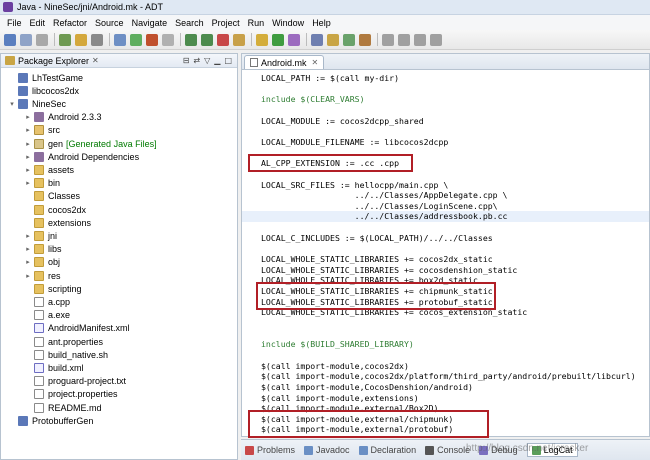 This screenshot has height=460, width=650. What do you see at coordinates (379, 205) in the screenshot?
I see `code-line: ../../Classes/LoginScene.cpp\` at bounding box center [379, 205].